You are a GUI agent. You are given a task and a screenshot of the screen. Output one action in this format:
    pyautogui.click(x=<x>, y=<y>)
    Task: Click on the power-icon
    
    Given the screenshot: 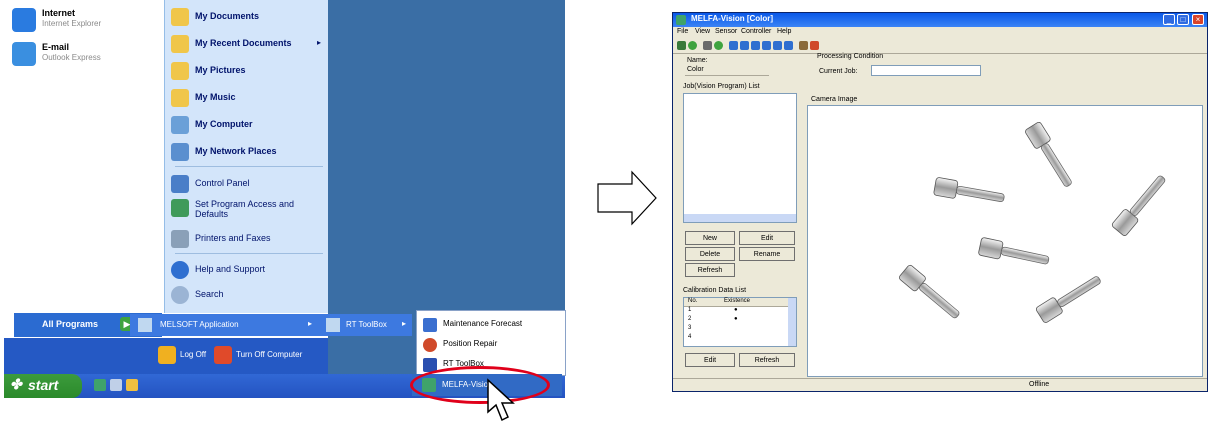 What is the action you would take?
    pyautogui.click(x=223, y=355)
    